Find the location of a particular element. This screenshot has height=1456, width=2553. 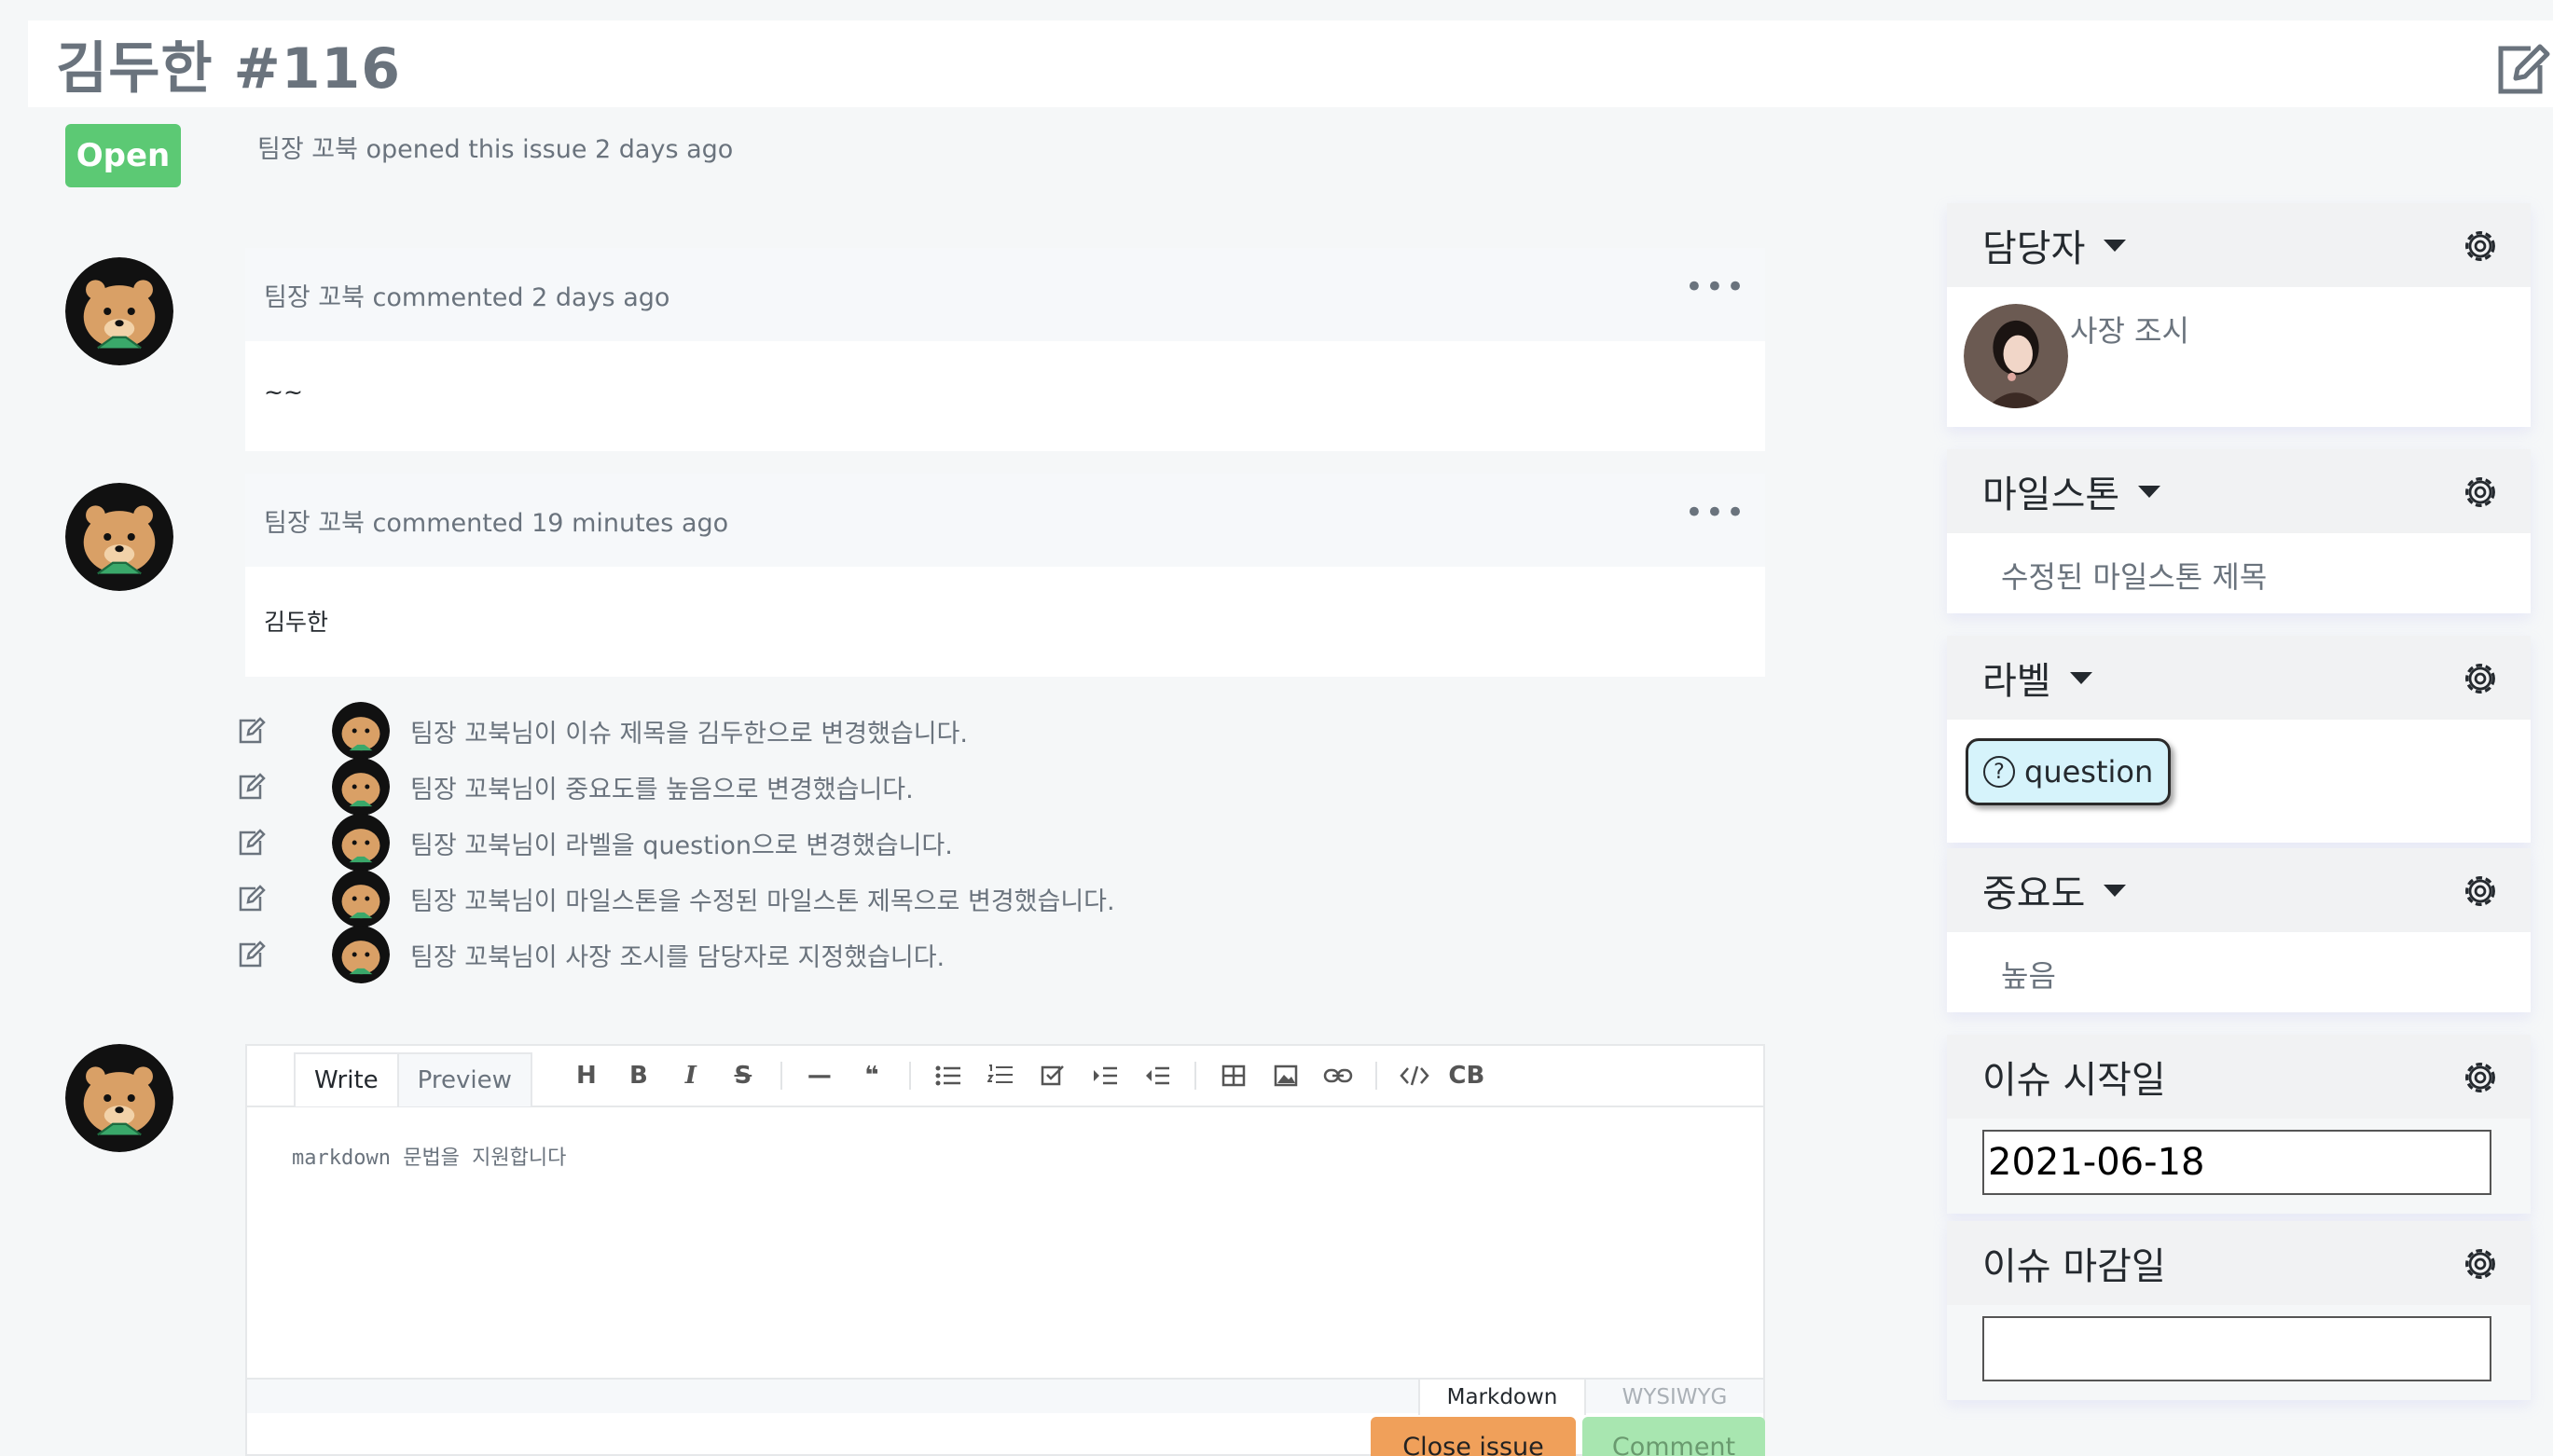

code-icon is located at coordinates (1415, 1075).